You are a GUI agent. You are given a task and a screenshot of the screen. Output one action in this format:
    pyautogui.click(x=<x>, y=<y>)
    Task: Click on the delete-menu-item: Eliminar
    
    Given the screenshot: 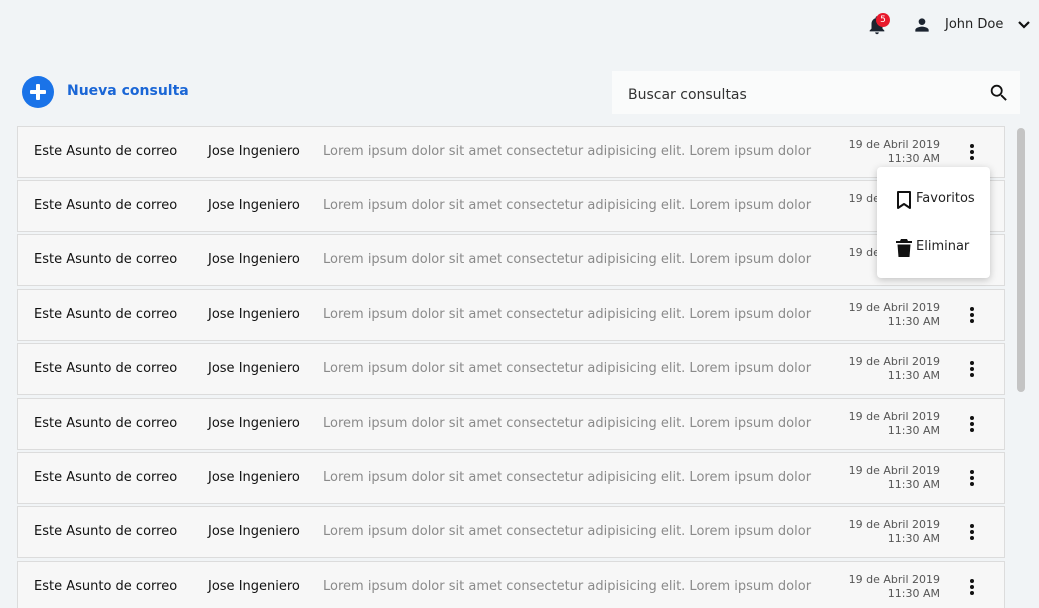 What is the action you would take?
    pyautogui.click(x=933, y=247)
    